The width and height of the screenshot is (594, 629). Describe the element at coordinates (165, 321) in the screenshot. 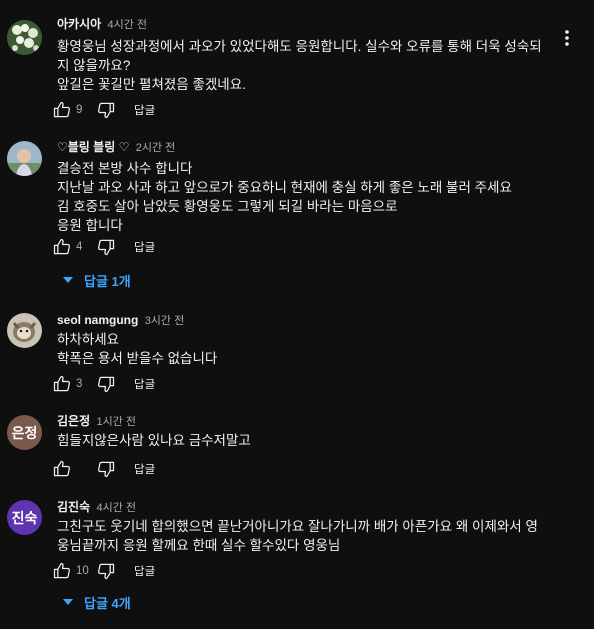

I see `comment-time: 3시간 전` at that location.